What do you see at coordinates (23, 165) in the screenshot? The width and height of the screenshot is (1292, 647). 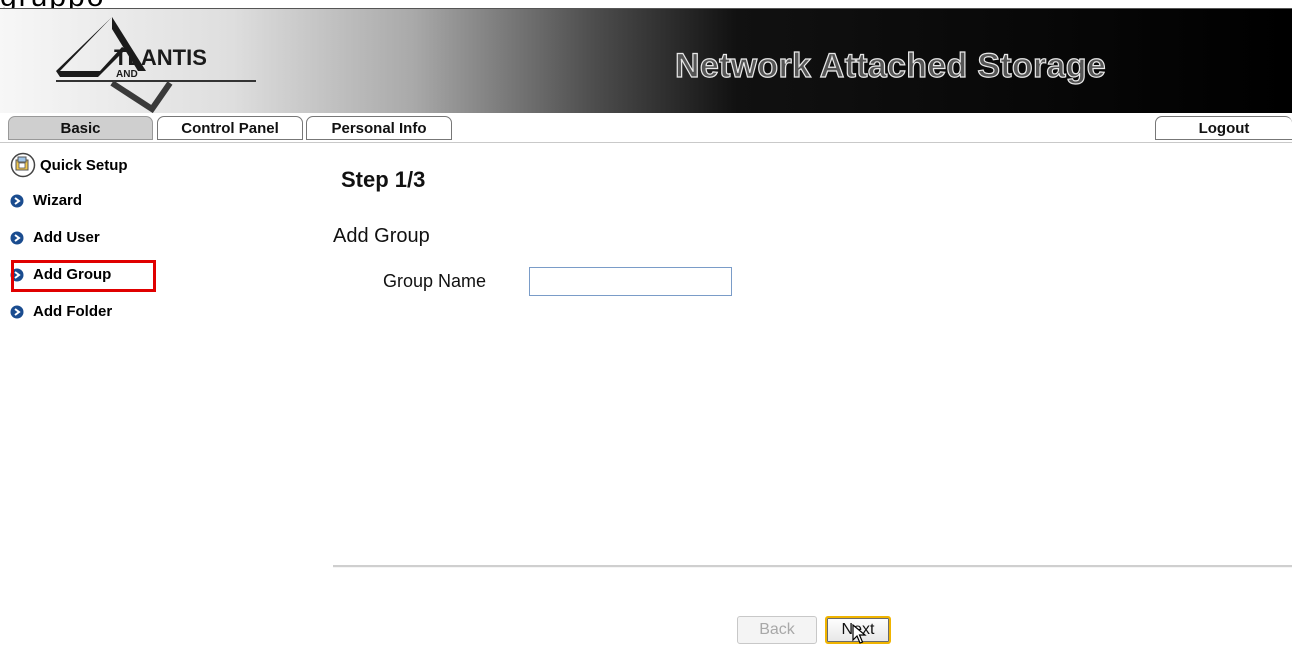 I see `quick-setup-icon` at bounding box center [23, 165].